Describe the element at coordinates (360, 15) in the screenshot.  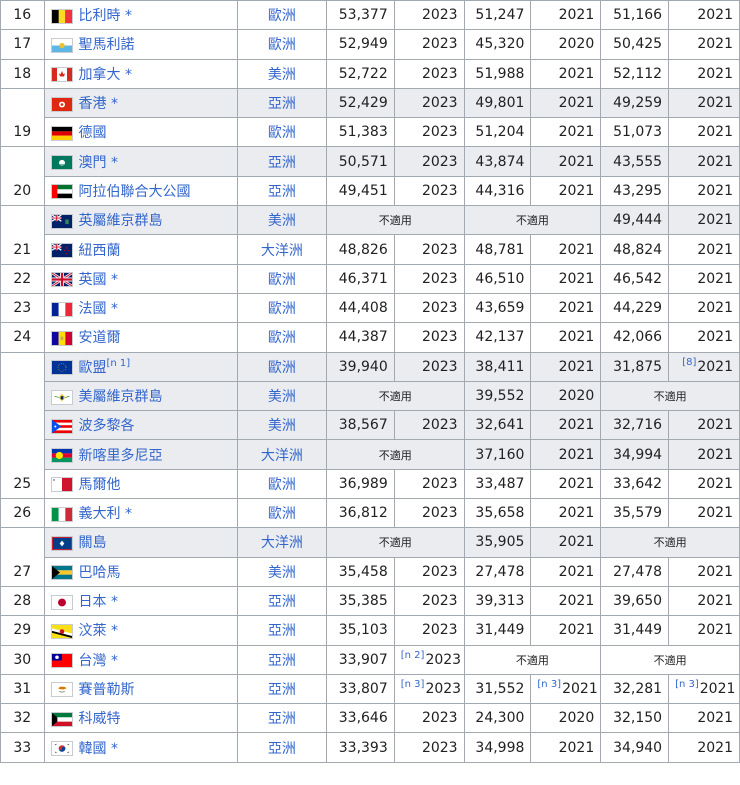
I see `imf-estimate-value: 53,377` at that location.